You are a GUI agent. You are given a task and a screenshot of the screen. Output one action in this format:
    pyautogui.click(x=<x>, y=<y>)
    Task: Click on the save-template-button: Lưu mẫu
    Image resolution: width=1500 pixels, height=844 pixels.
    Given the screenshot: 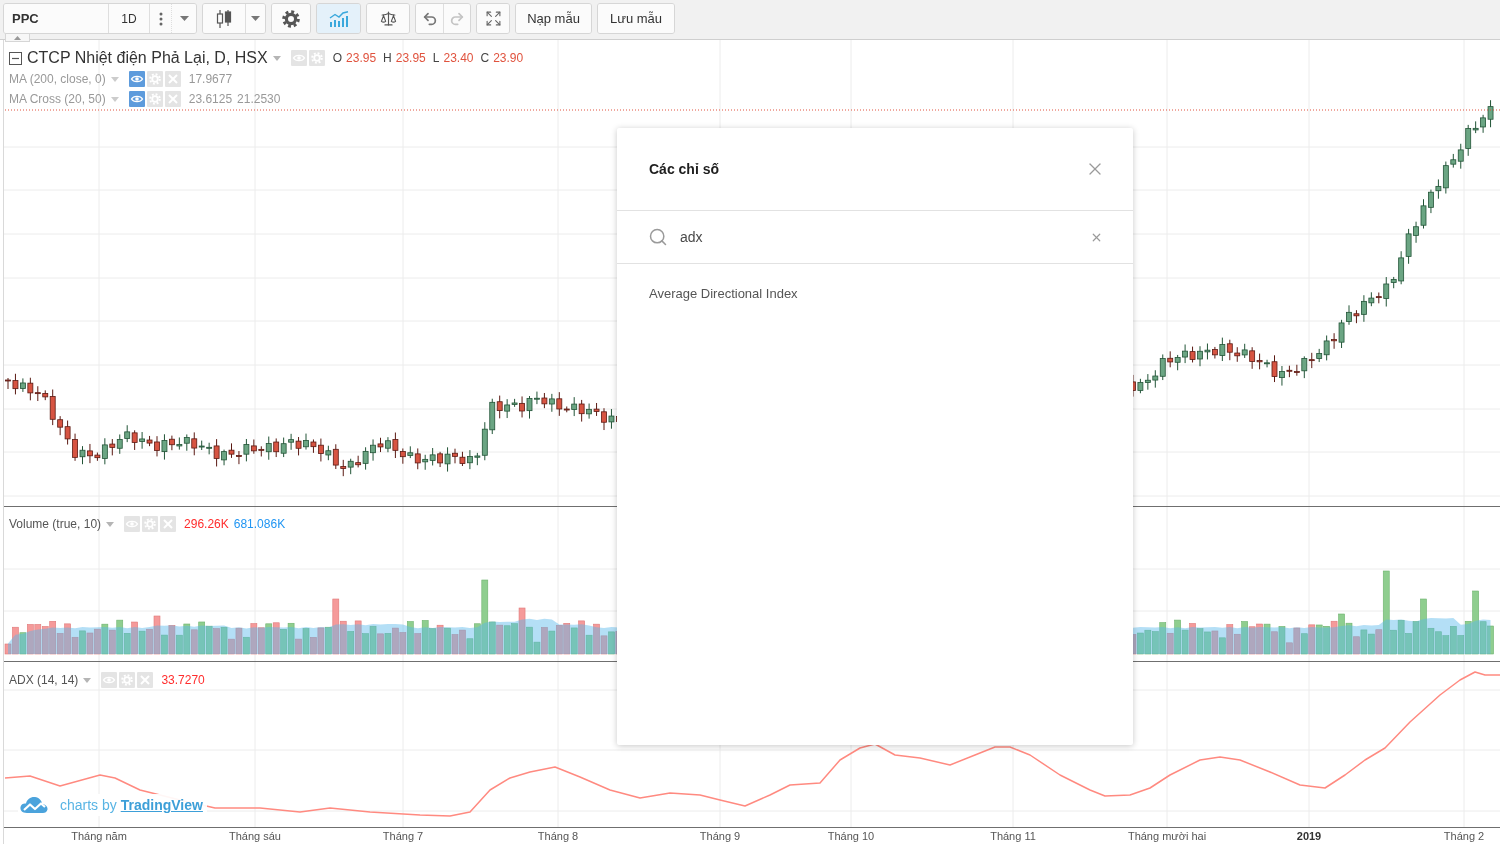 What is the action you would take?
    pyautogui.click(x=636, y=18)
    